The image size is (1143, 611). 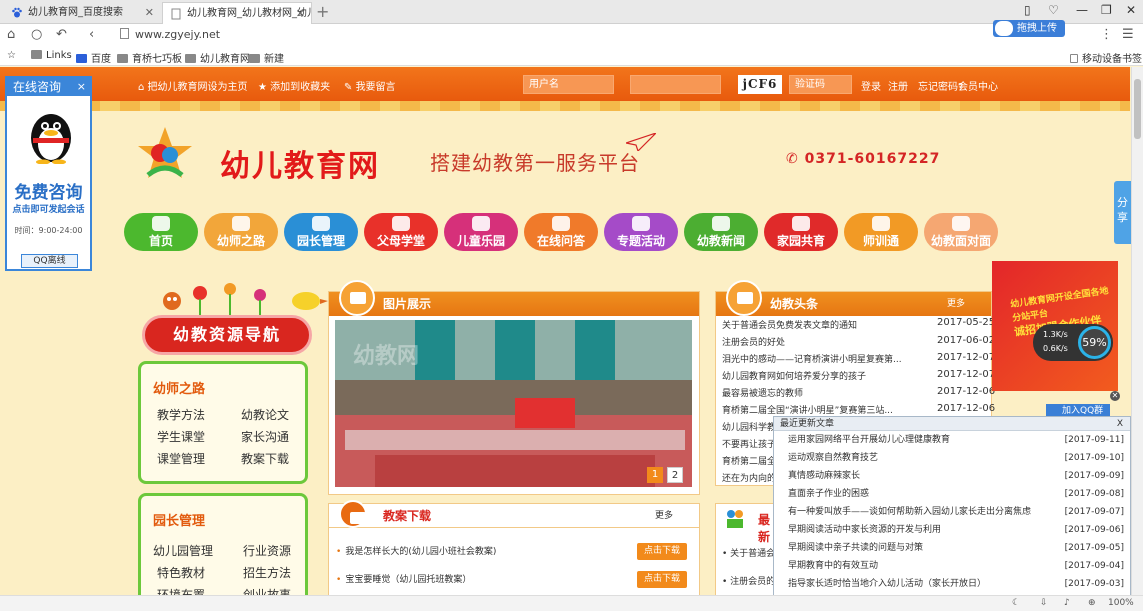 I want to click on recent-article: 指导家长适时恰当地介入幼儿活动（家长开放日） [2017-09-03], so click(x=956, y=584).